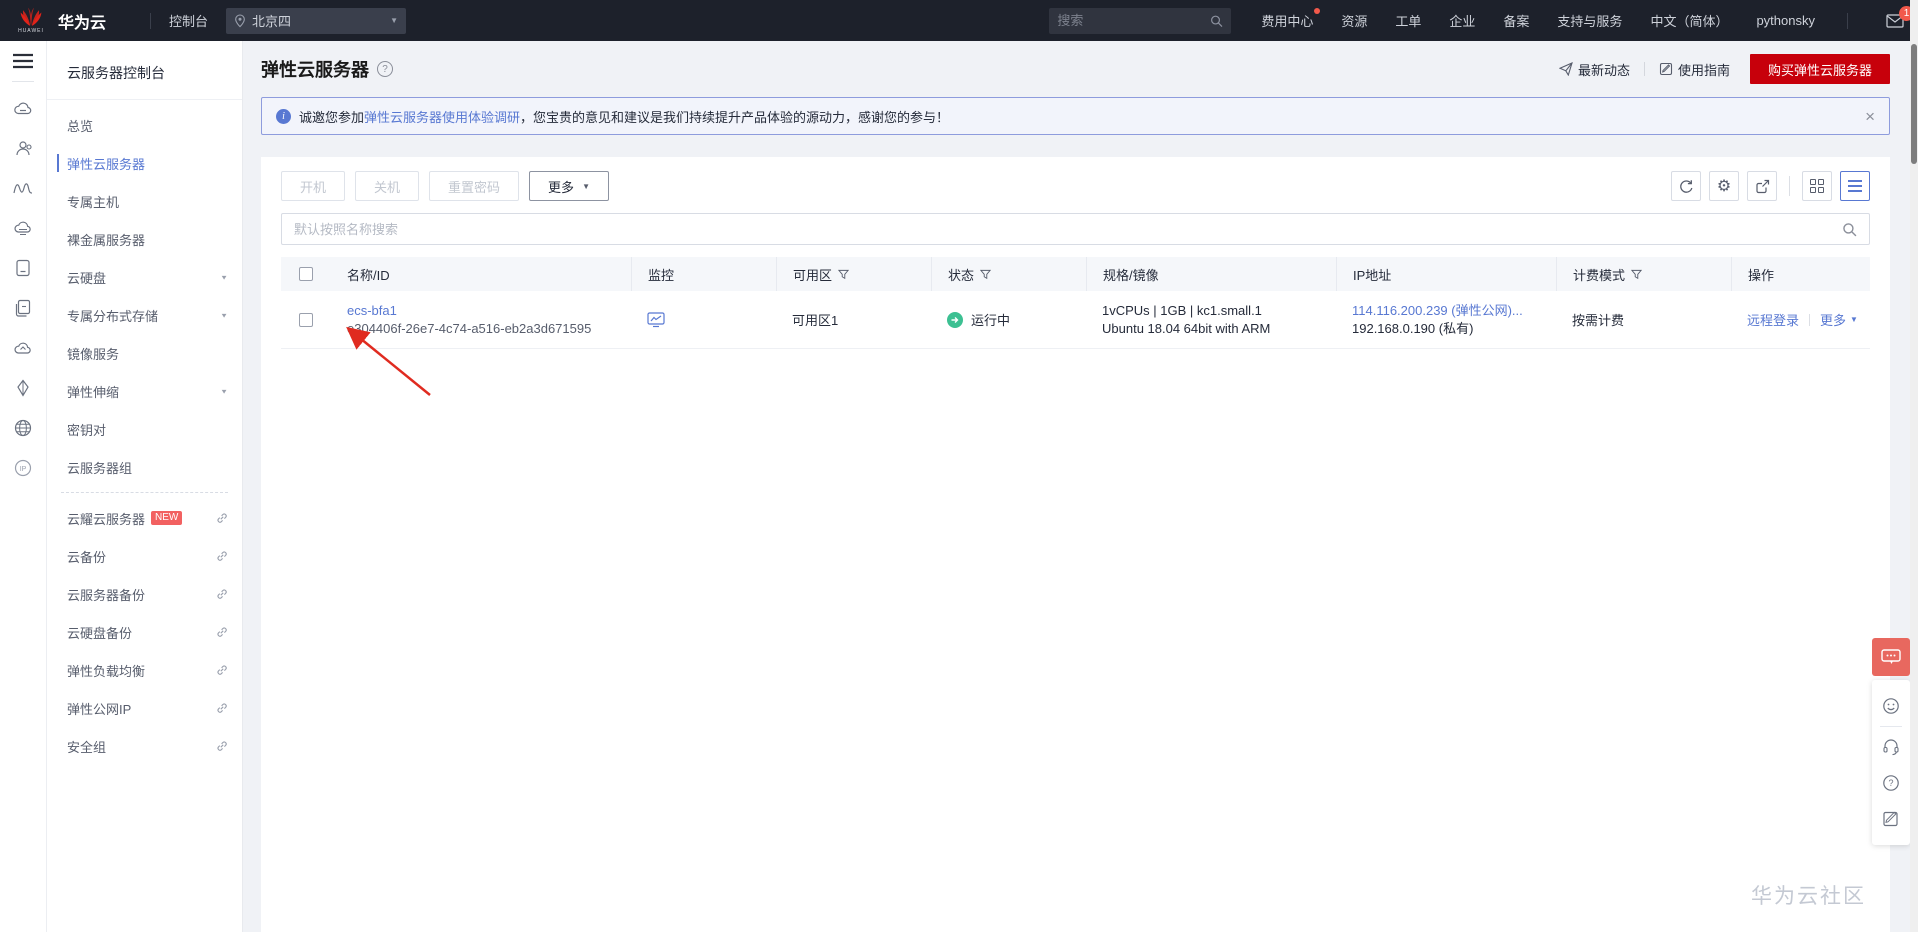 Image resolution: width=1918 pixels, height=932 pixels. Describe the element at coordinates (442, 117) in the screenshot. I see `survey-link: 弹性云服务器使用体验调研` at that location.